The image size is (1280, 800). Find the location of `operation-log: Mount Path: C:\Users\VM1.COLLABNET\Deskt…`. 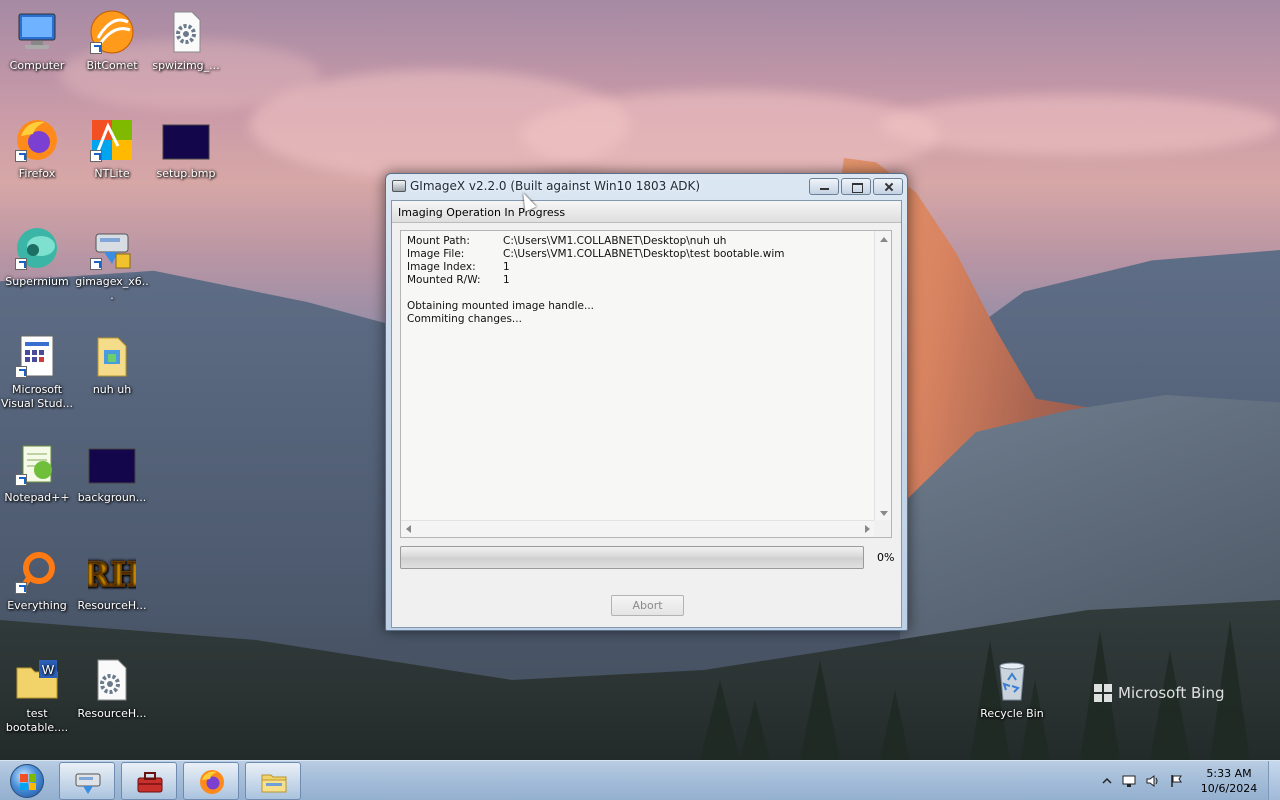

operation-log: Mount Path: C:\Users\VM1.COLLABNET\Deskt… is located at coordinates (646, 384).